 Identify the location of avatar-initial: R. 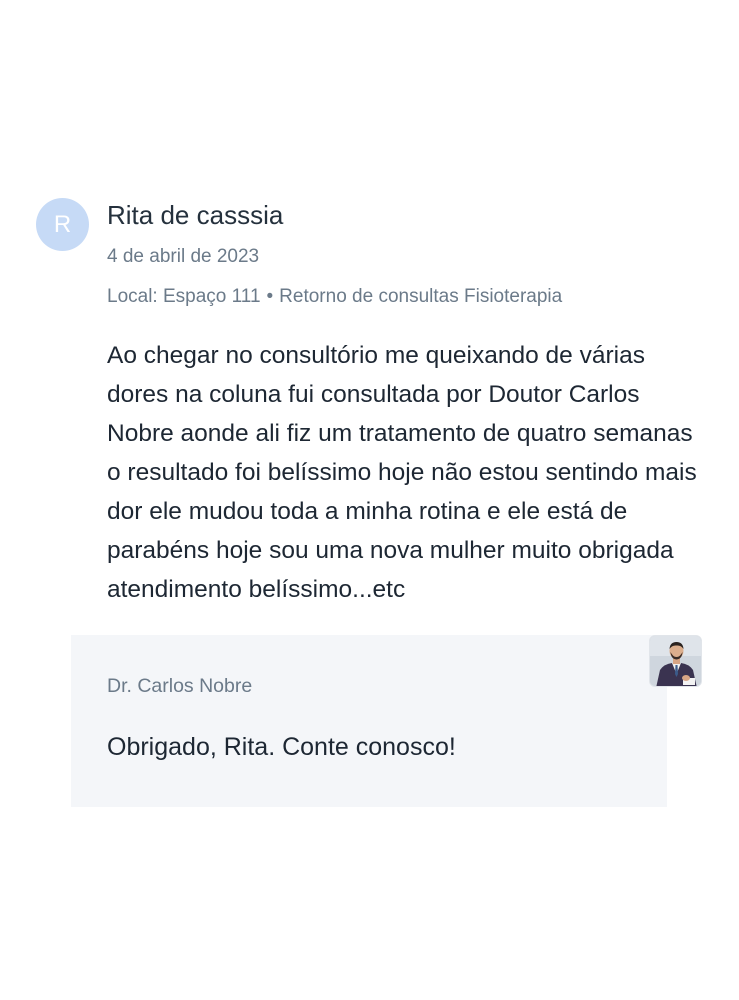
(62, 224).